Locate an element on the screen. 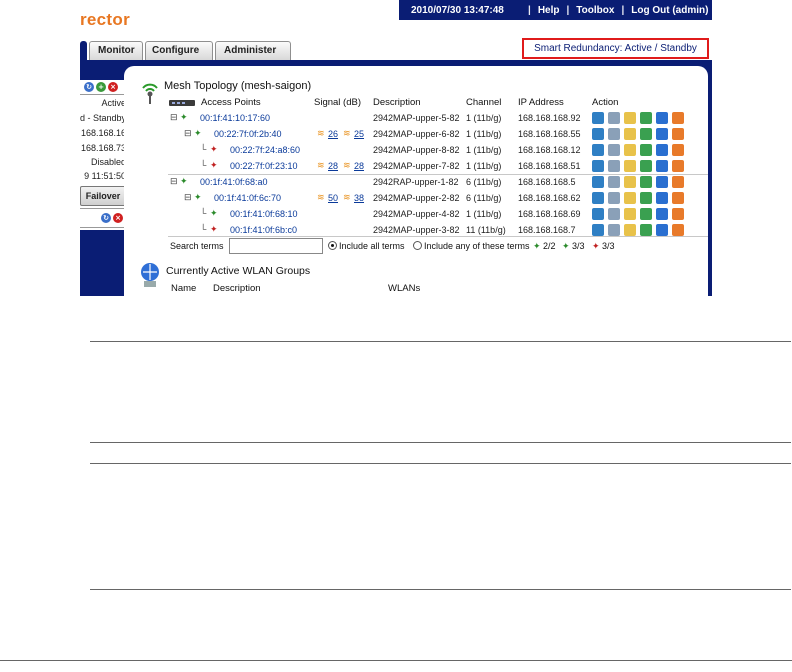  ap-mac-link: 00:1f:41:0f:6c:70 is located at coordinates (247, 198).